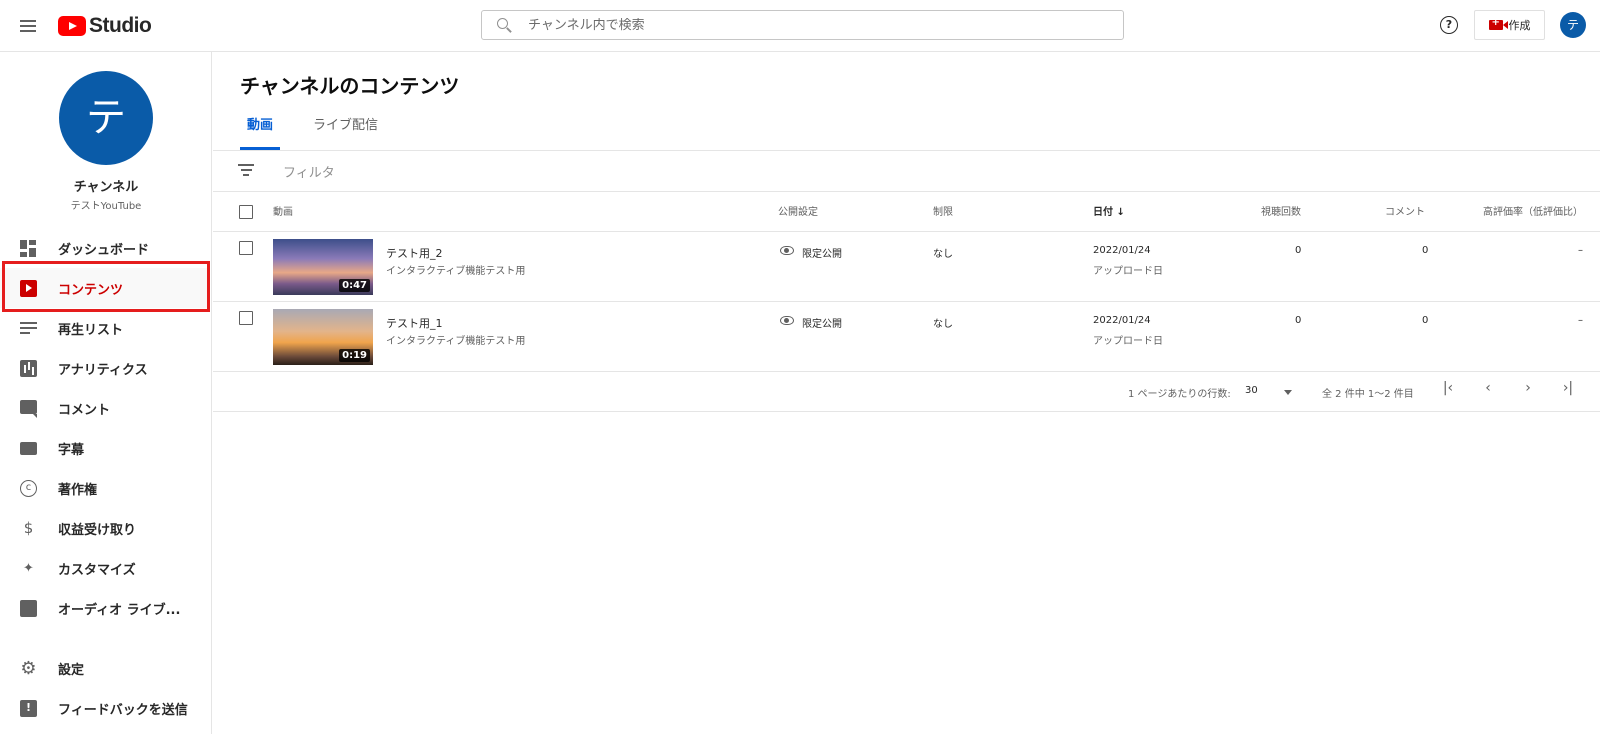 This screenshot has width=1600, height=734. Describe the element at coordinates (283, 212) in the screenshot. I see `column-header-video: 動画` at that location.